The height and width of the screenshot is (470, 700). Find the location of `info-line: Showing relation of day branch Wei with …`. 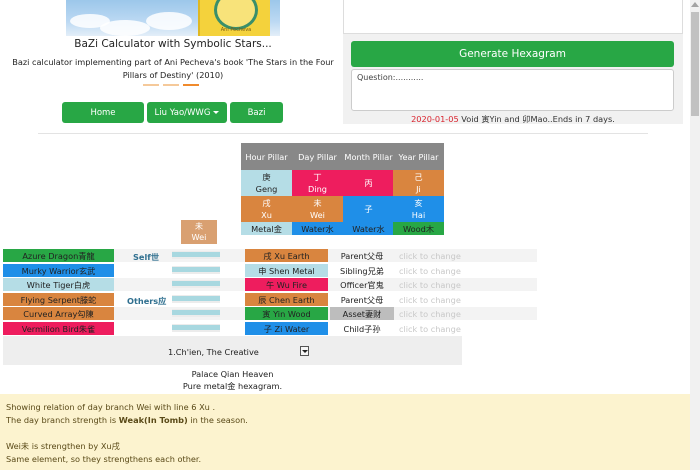

info-line: Showing relation of day branch Wei with … is located at coordinates (111, 407).